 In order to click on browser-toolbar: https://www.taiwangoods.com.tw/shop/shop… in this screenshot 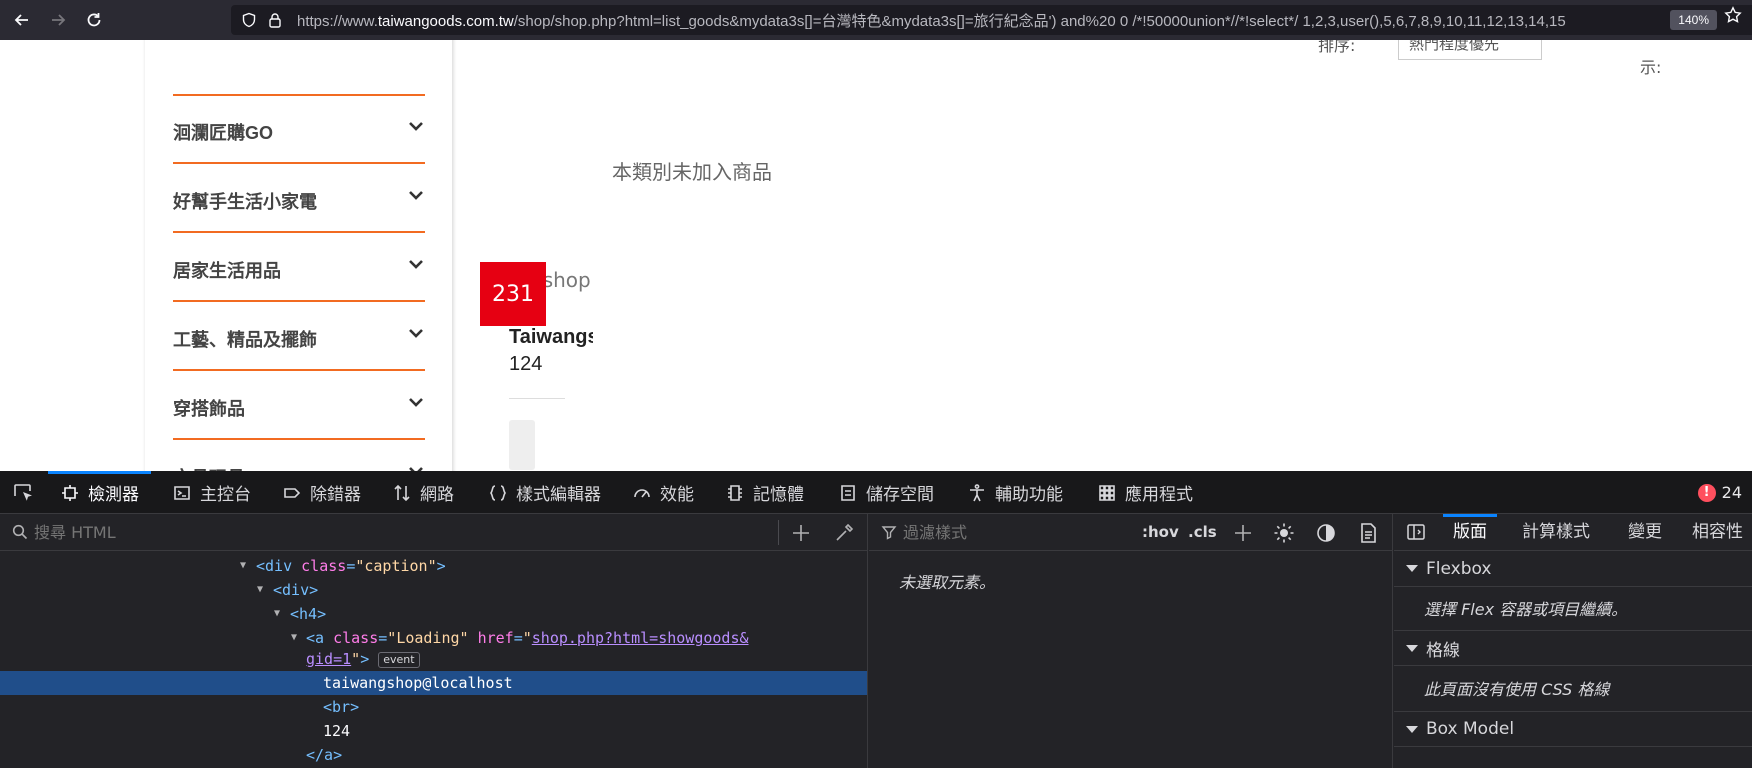, I will do `click(876, 20)`.